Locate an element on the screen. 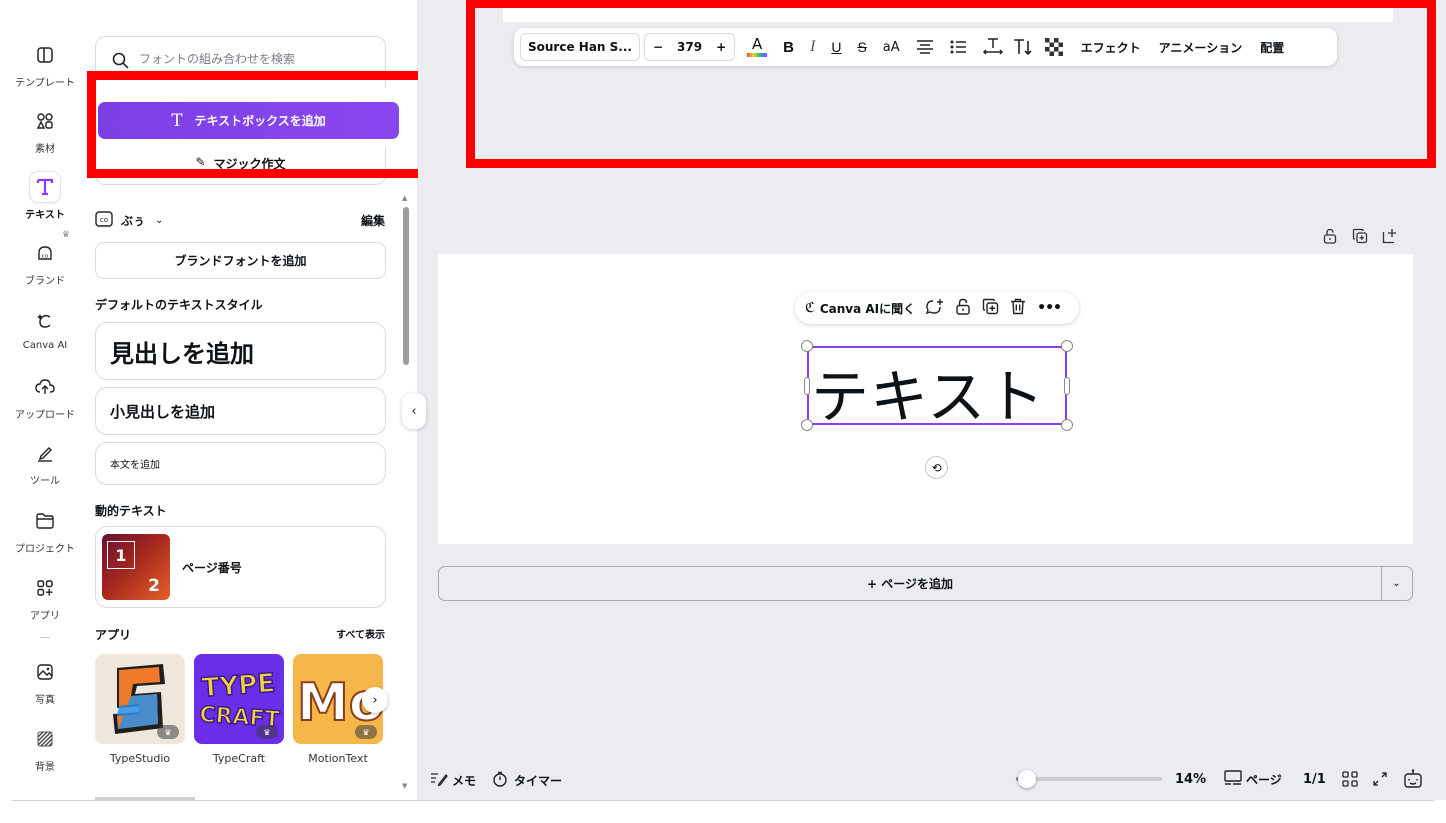 This screenshot has height=823, width=1446. zoom-slider-track is located at coordinates (1089, 779).